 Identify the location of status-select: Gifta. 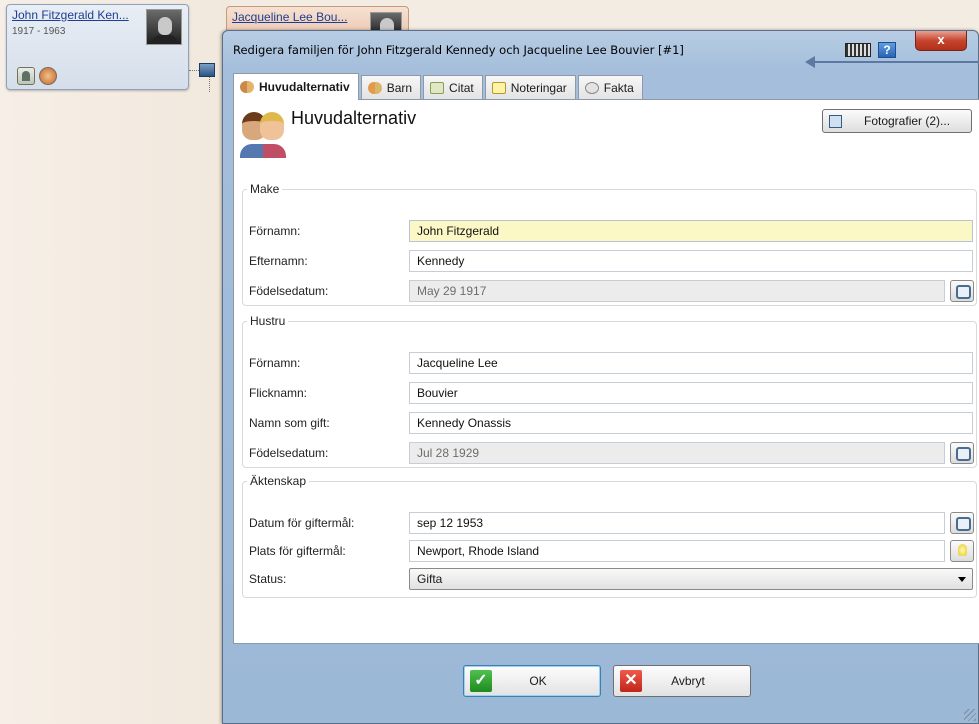
(691, 579).